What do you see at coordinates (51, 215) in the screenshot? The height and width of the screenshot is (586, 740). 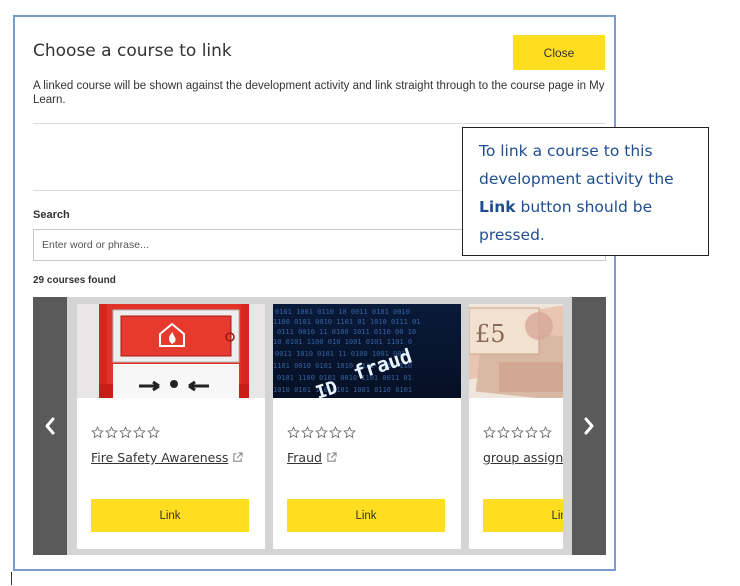 I see `search-label: Search` at bounding box center [51, 215].